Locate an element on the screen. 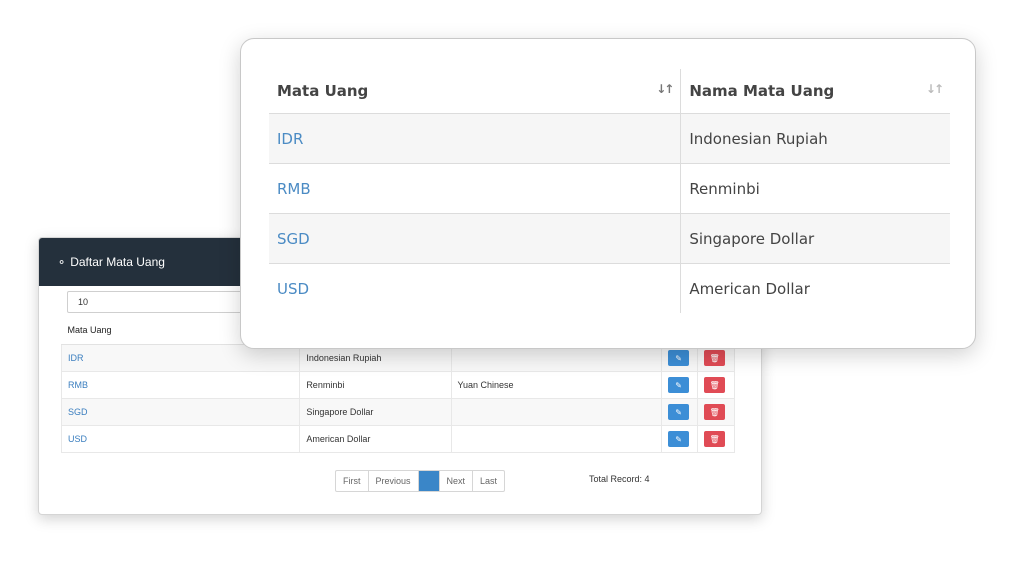  table-row: SGD Singapore Dollar is located at coordinates (609, 238).